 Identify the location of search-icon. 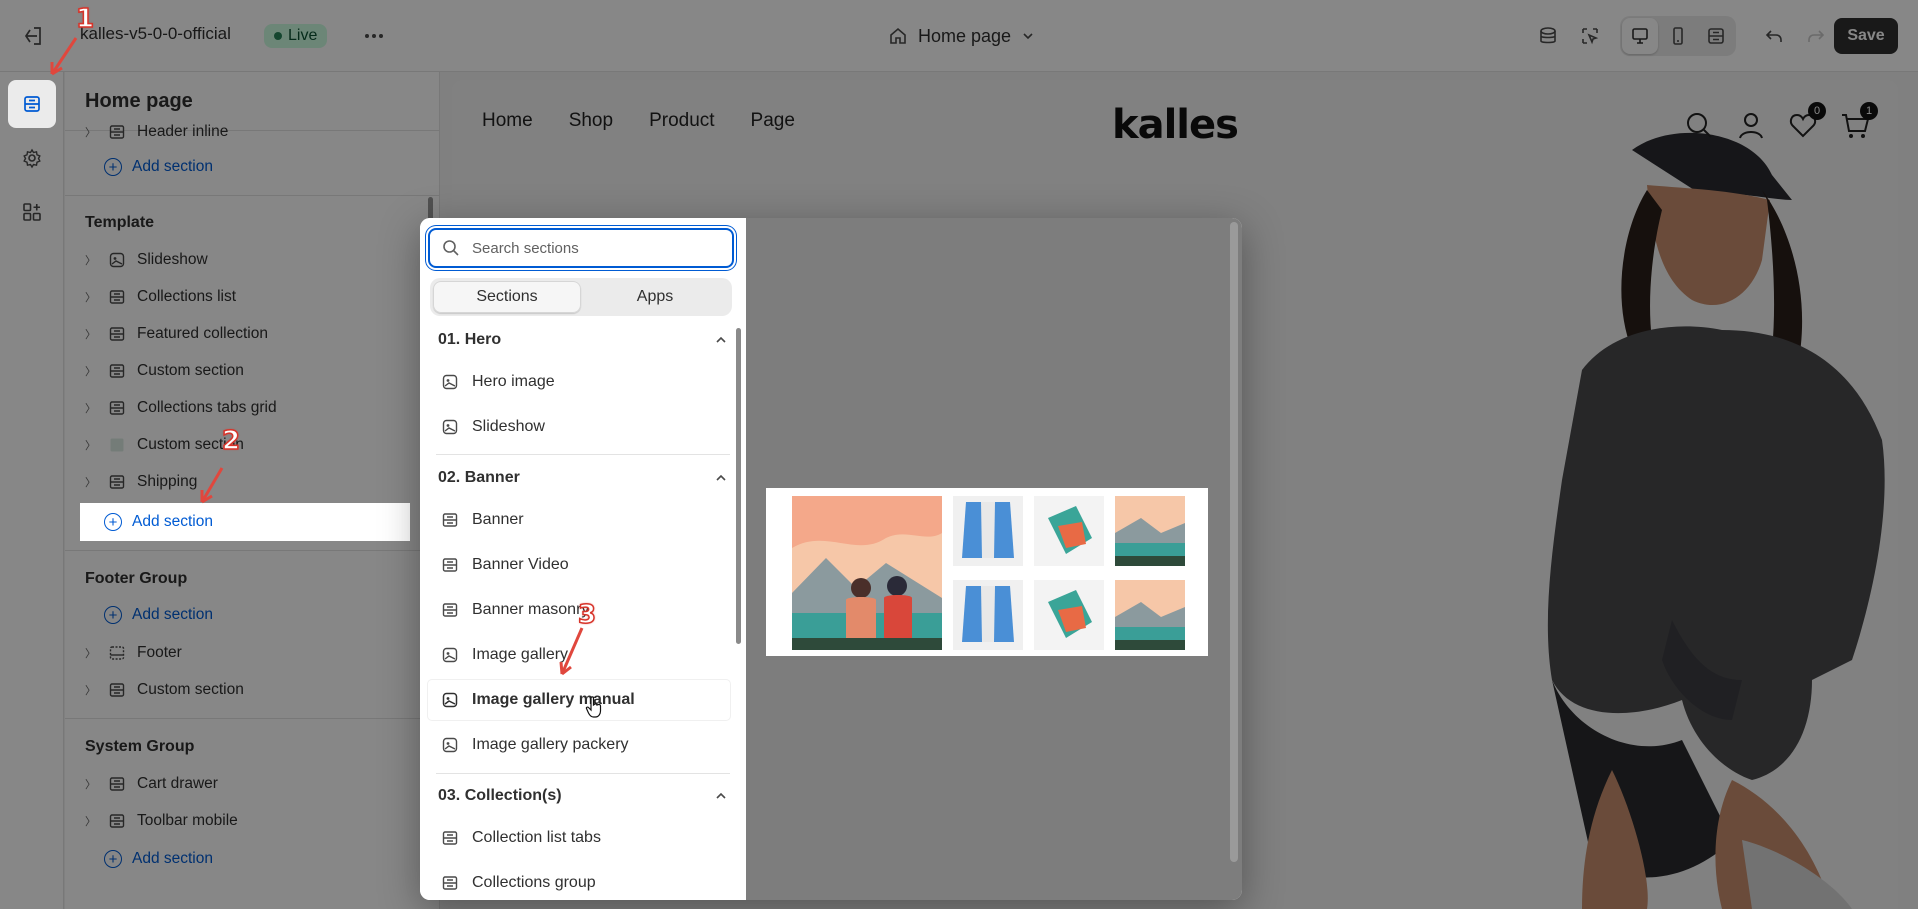
(1699, 125).